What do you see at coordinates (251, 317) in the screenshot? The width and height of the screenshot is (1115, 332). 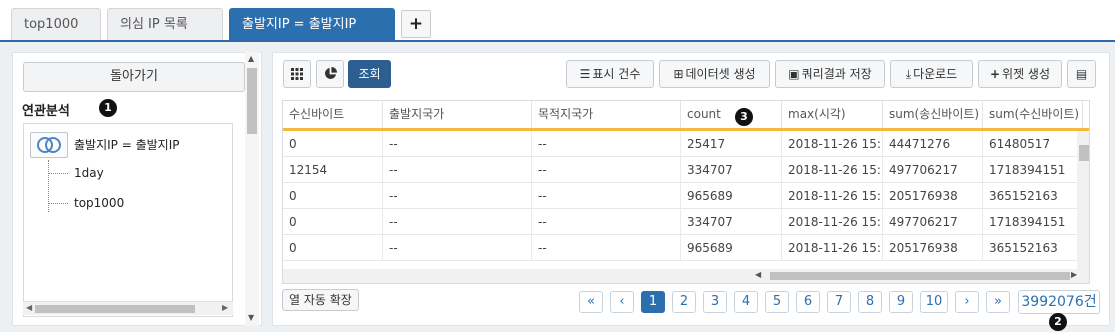 I see `scroll-down-arrow-icon: ▼` at bounding box center [251, 317].